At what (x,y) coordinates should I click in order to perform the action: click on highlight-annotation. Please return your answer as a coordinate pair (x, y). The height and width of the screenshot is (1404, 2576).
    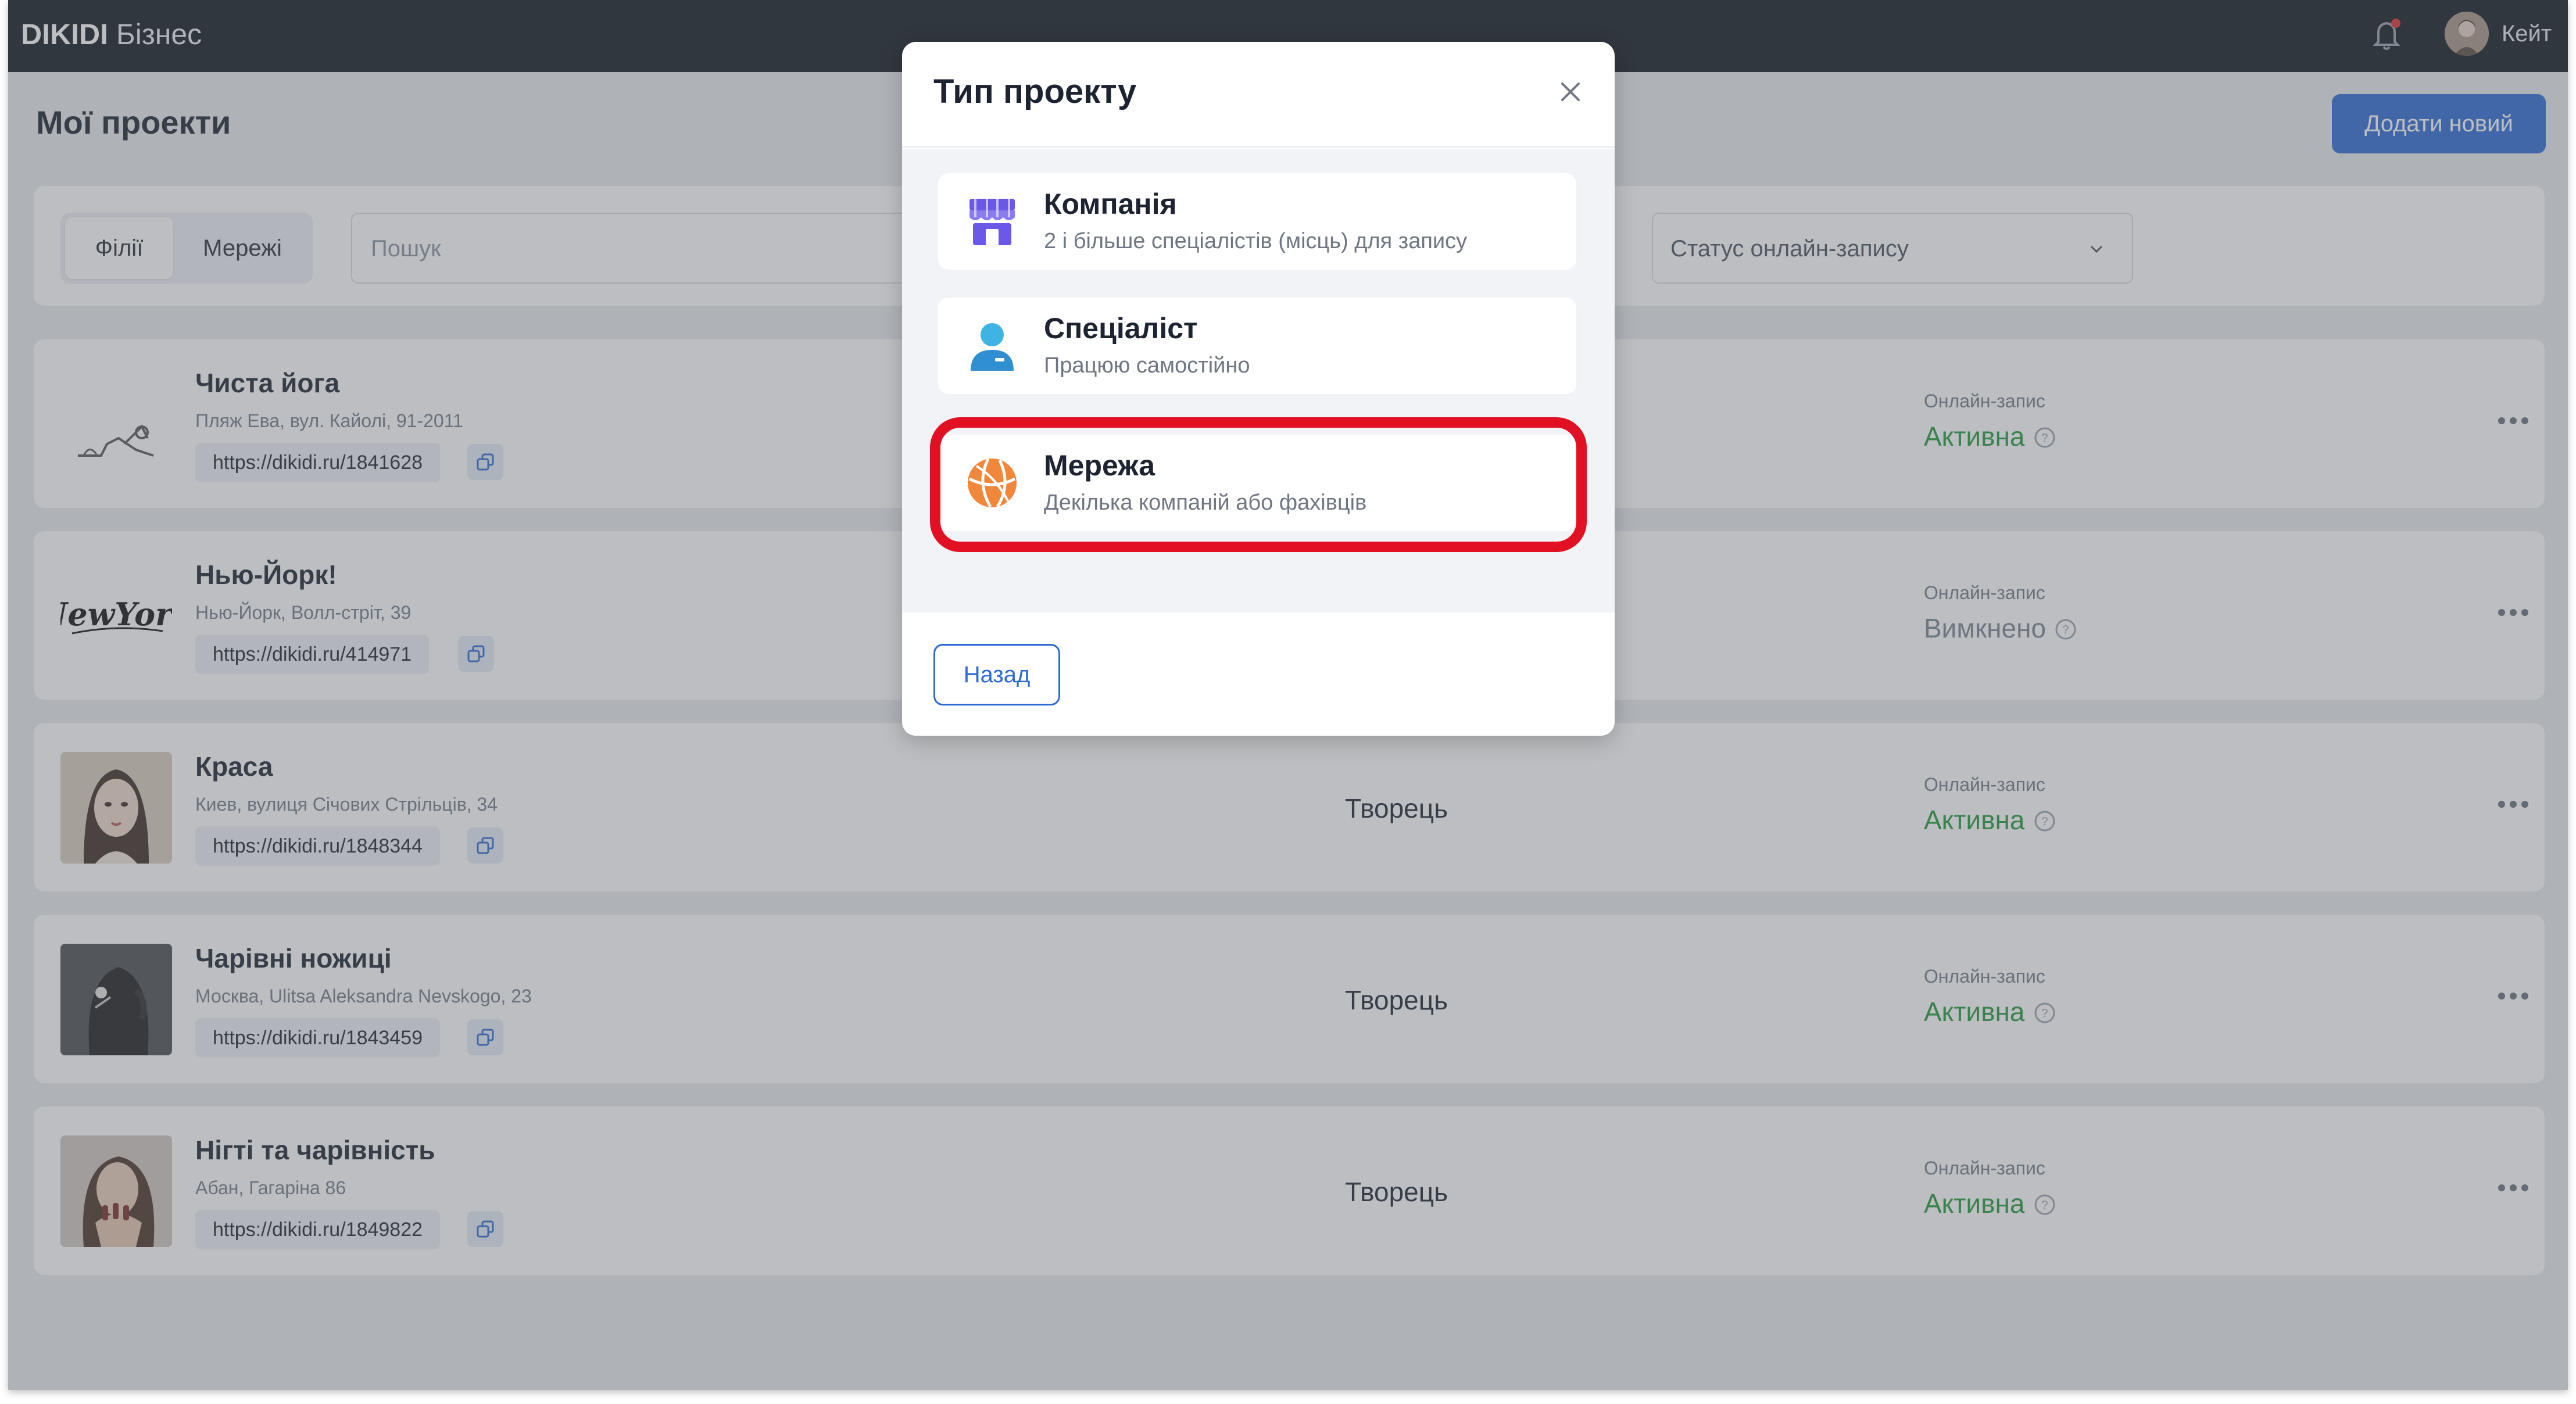
    Looking at the image, I should click on (1259, 484).